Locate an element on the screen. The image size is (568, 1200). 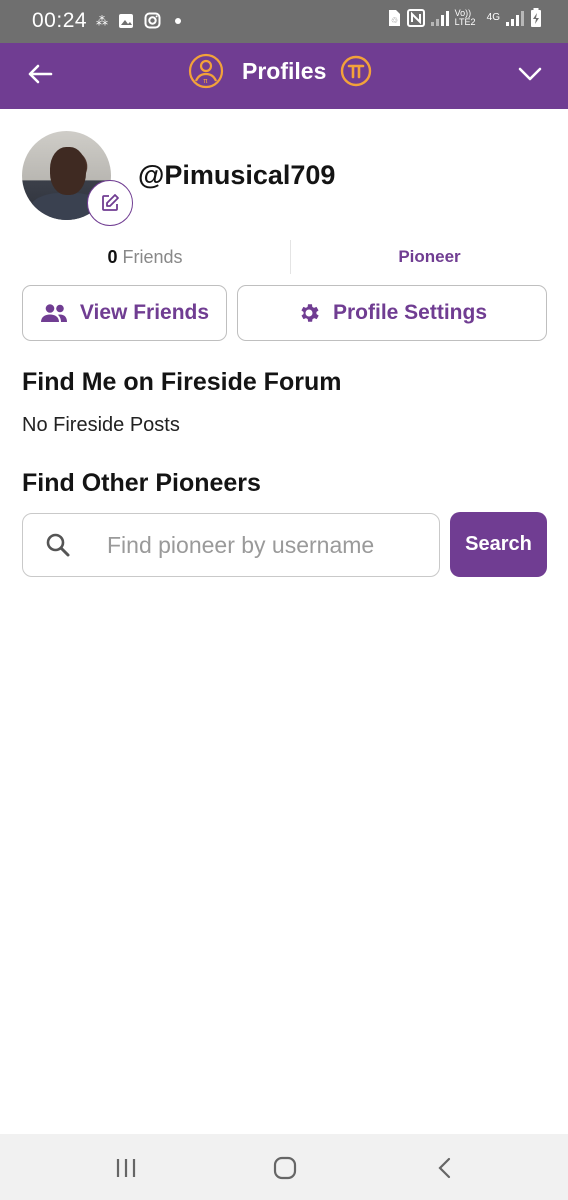
view-friends-button: View Friends is located at coordinates (124, 313).